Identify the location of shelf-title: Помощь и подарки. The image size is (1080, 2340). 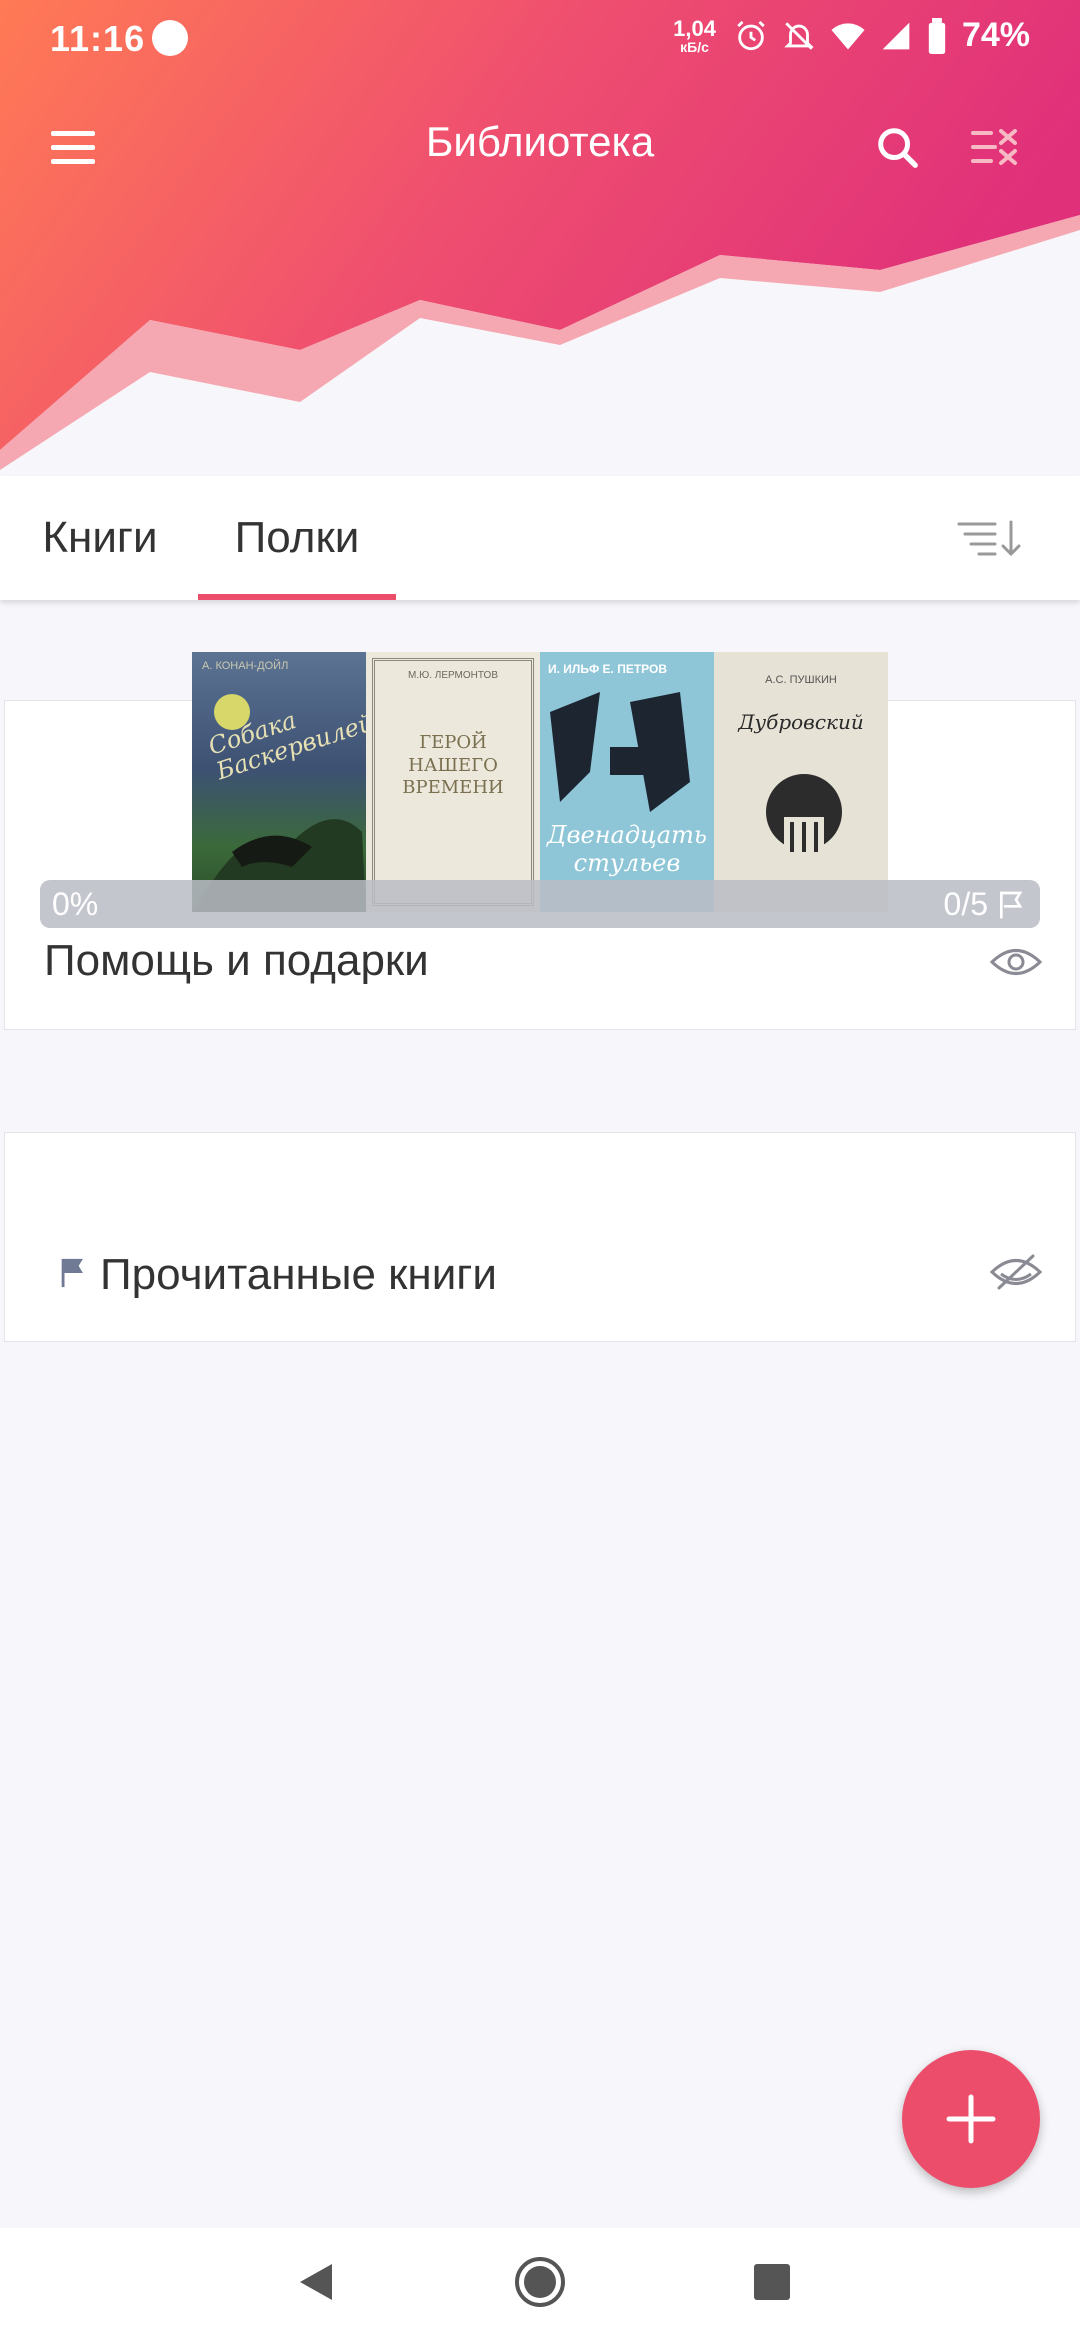
(236, 960).